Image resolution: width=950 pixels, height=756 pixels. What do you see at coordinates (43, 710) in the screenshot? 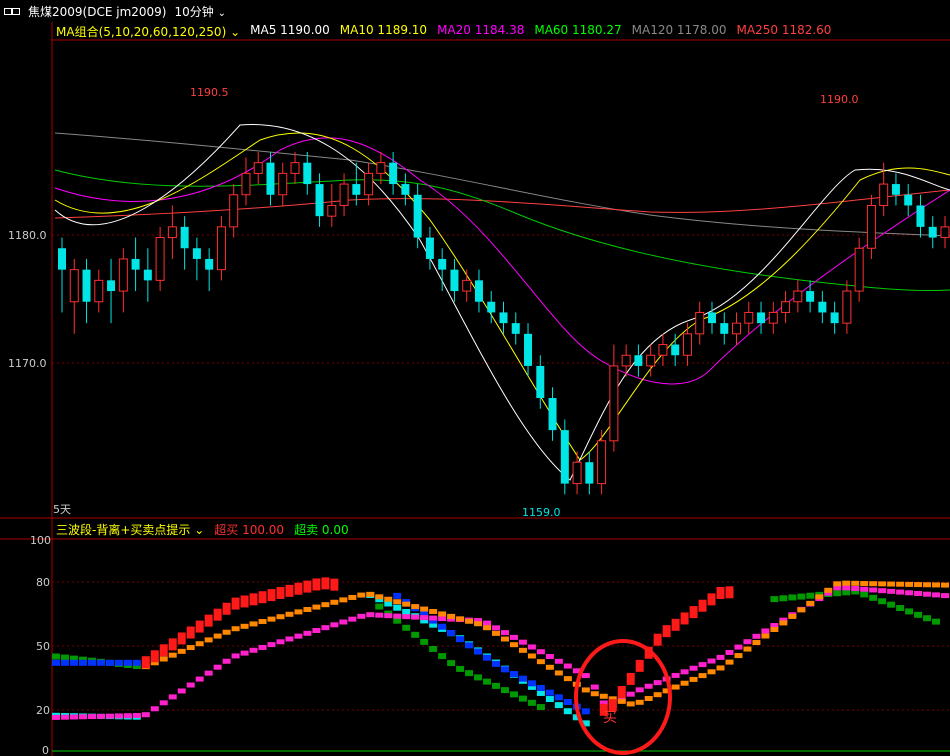
I see `sub-tick-20: 20` at bounding box center [43, 710].